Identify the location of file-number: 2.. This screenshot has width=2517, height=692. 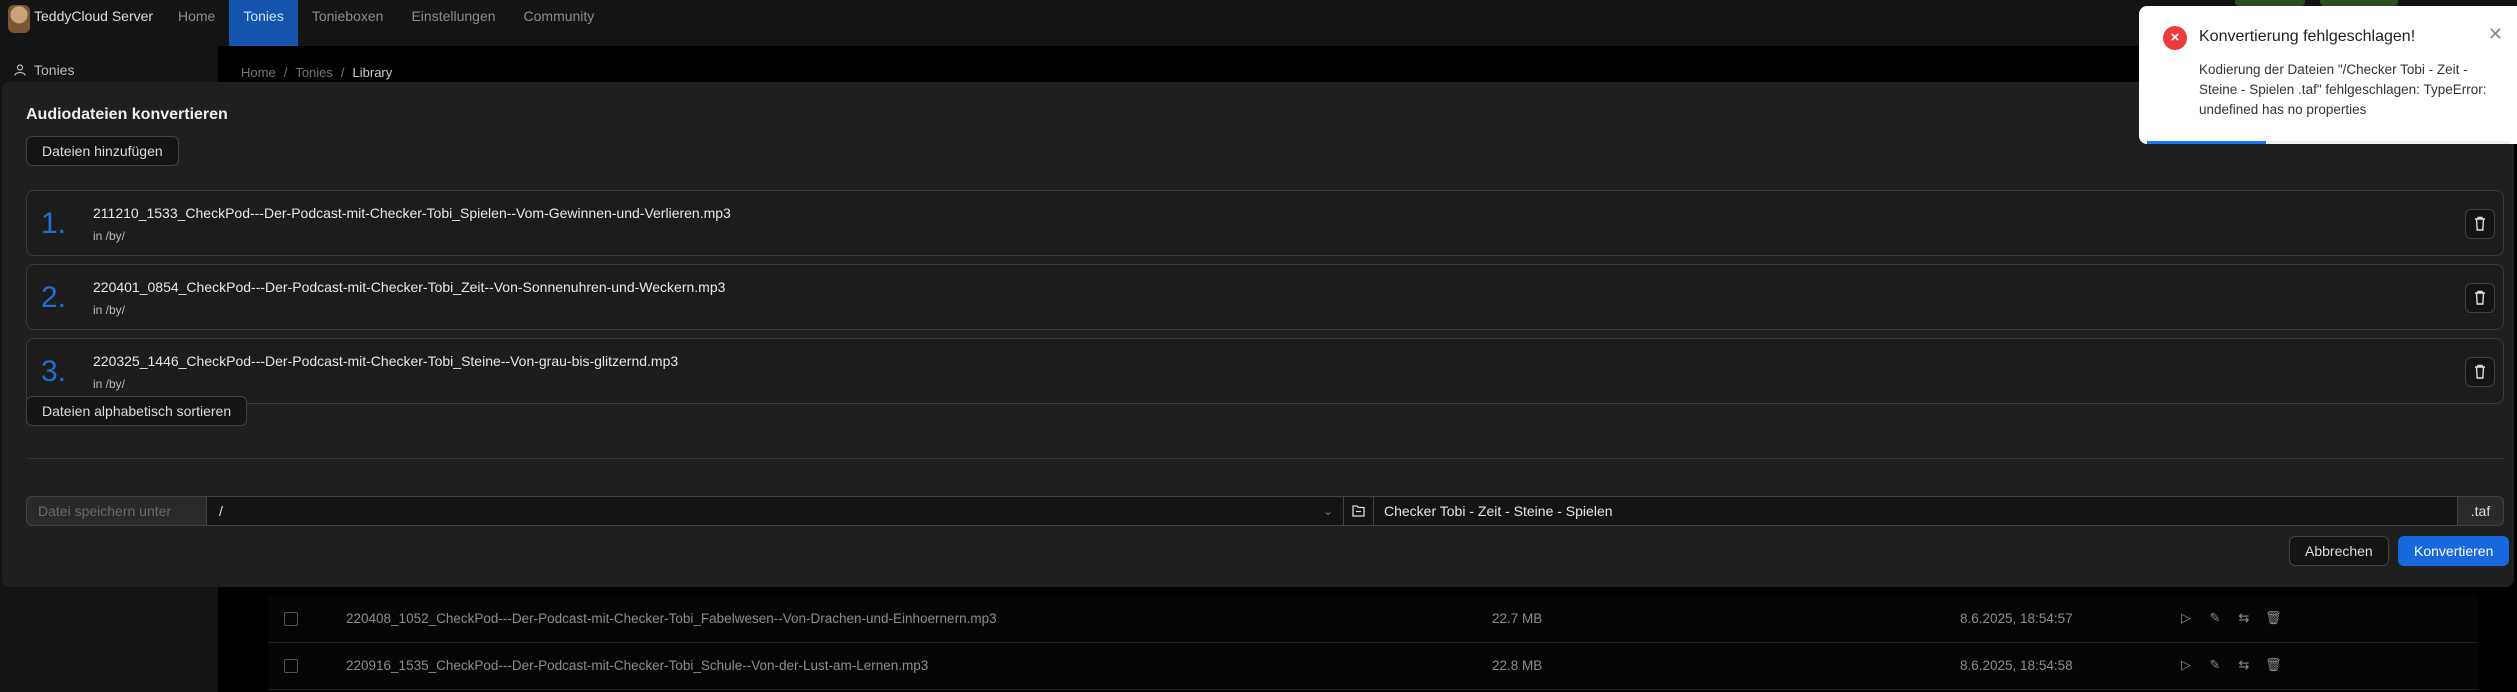
(54, 297).